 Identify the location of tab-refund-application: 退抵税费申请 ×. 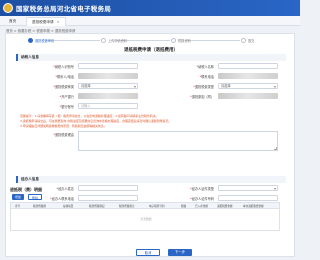
(46, 21).